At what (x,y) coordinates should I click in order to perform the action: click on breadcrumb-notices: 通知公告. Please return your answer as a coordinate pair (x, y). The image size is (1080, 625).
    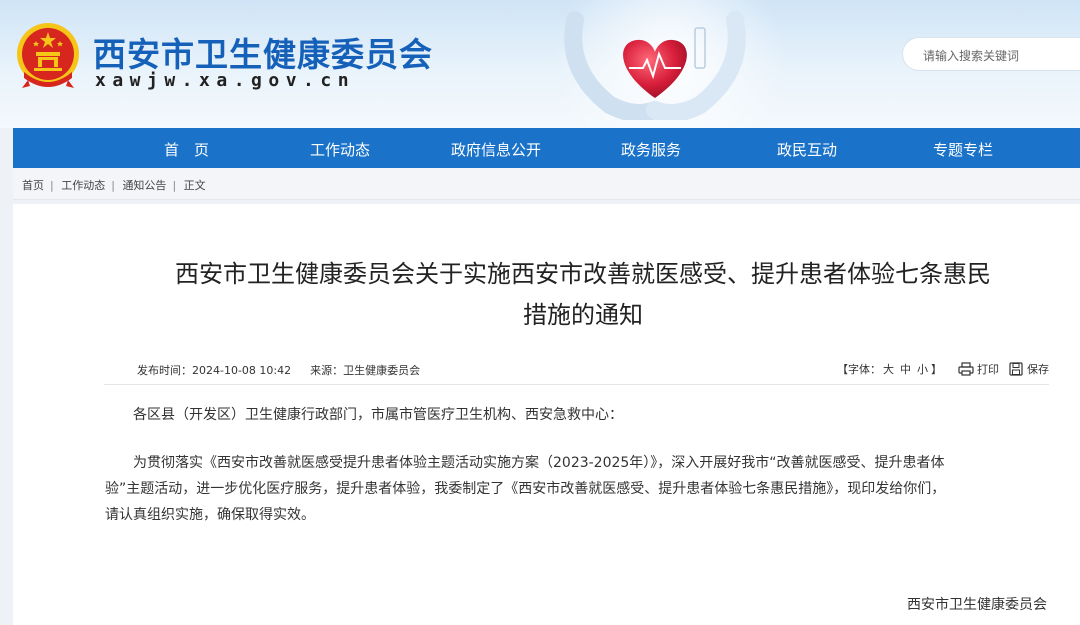
    Looking at the image, I should click on (144, 185).